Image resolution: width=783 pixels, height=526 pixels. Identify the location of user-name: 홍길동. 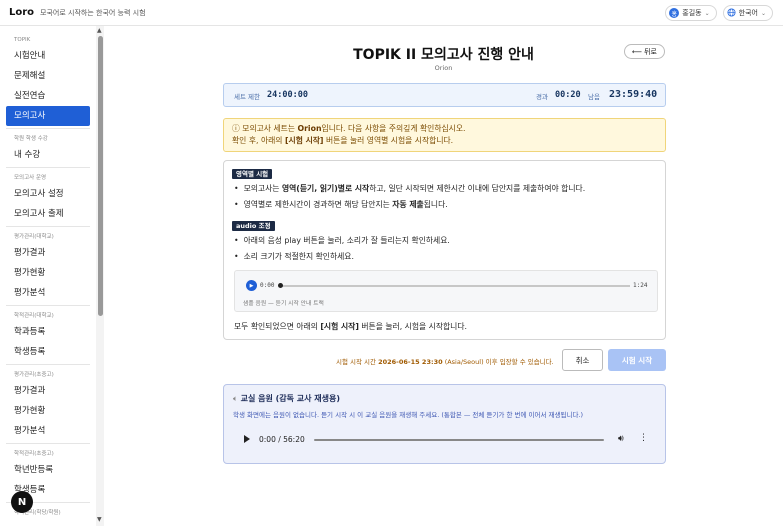
(692, 13).